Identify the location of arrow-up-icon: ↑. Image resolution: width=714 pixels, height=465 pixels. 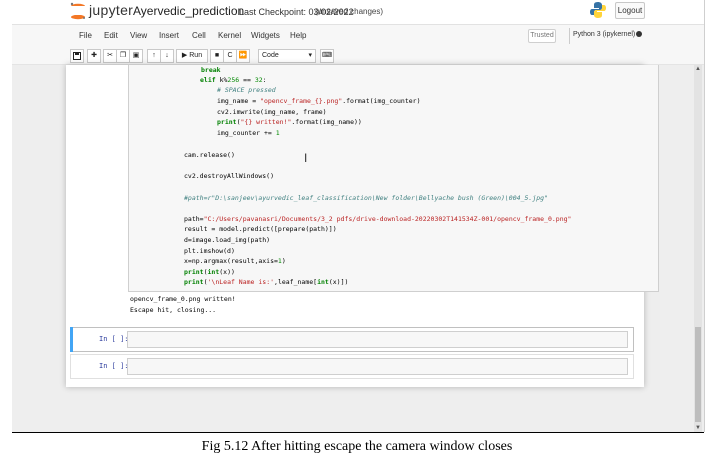
(154, 55).